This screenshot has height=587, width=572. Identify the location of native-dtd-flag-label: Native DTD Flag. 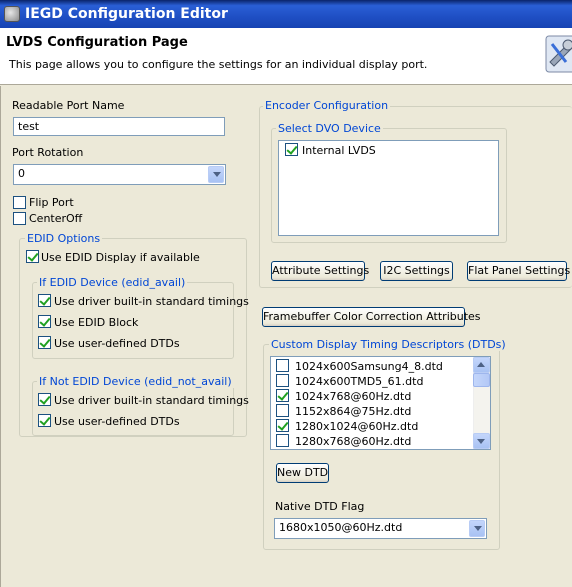
(320, 506).